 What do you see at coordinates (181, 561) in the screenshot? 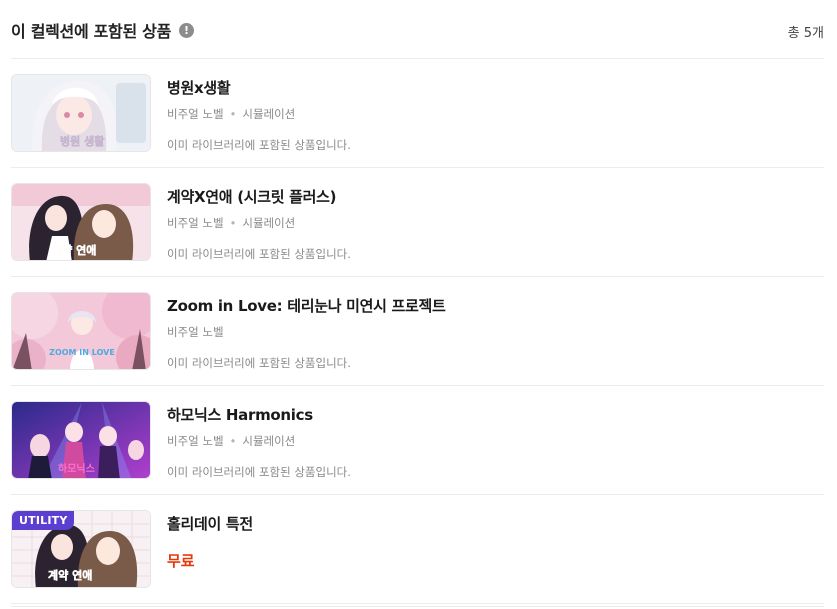
I see `price-label: 무료` at bounding box center [181, 561].